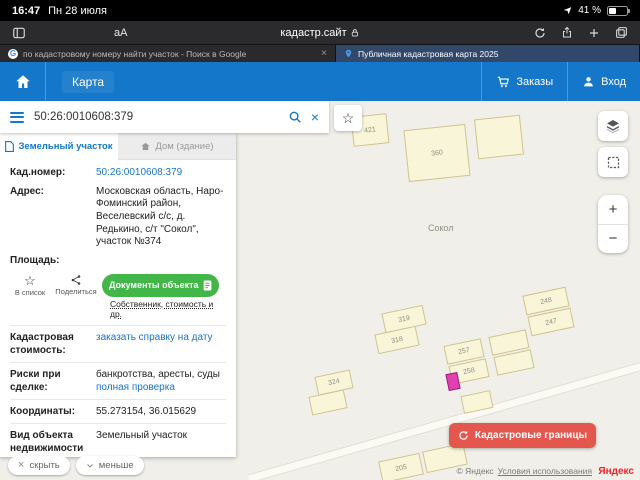 This screenshot has height=480, width=640. Describe the element at coordinates (19, 33) in the screenshot. I see `sidebar-icon` at that location.